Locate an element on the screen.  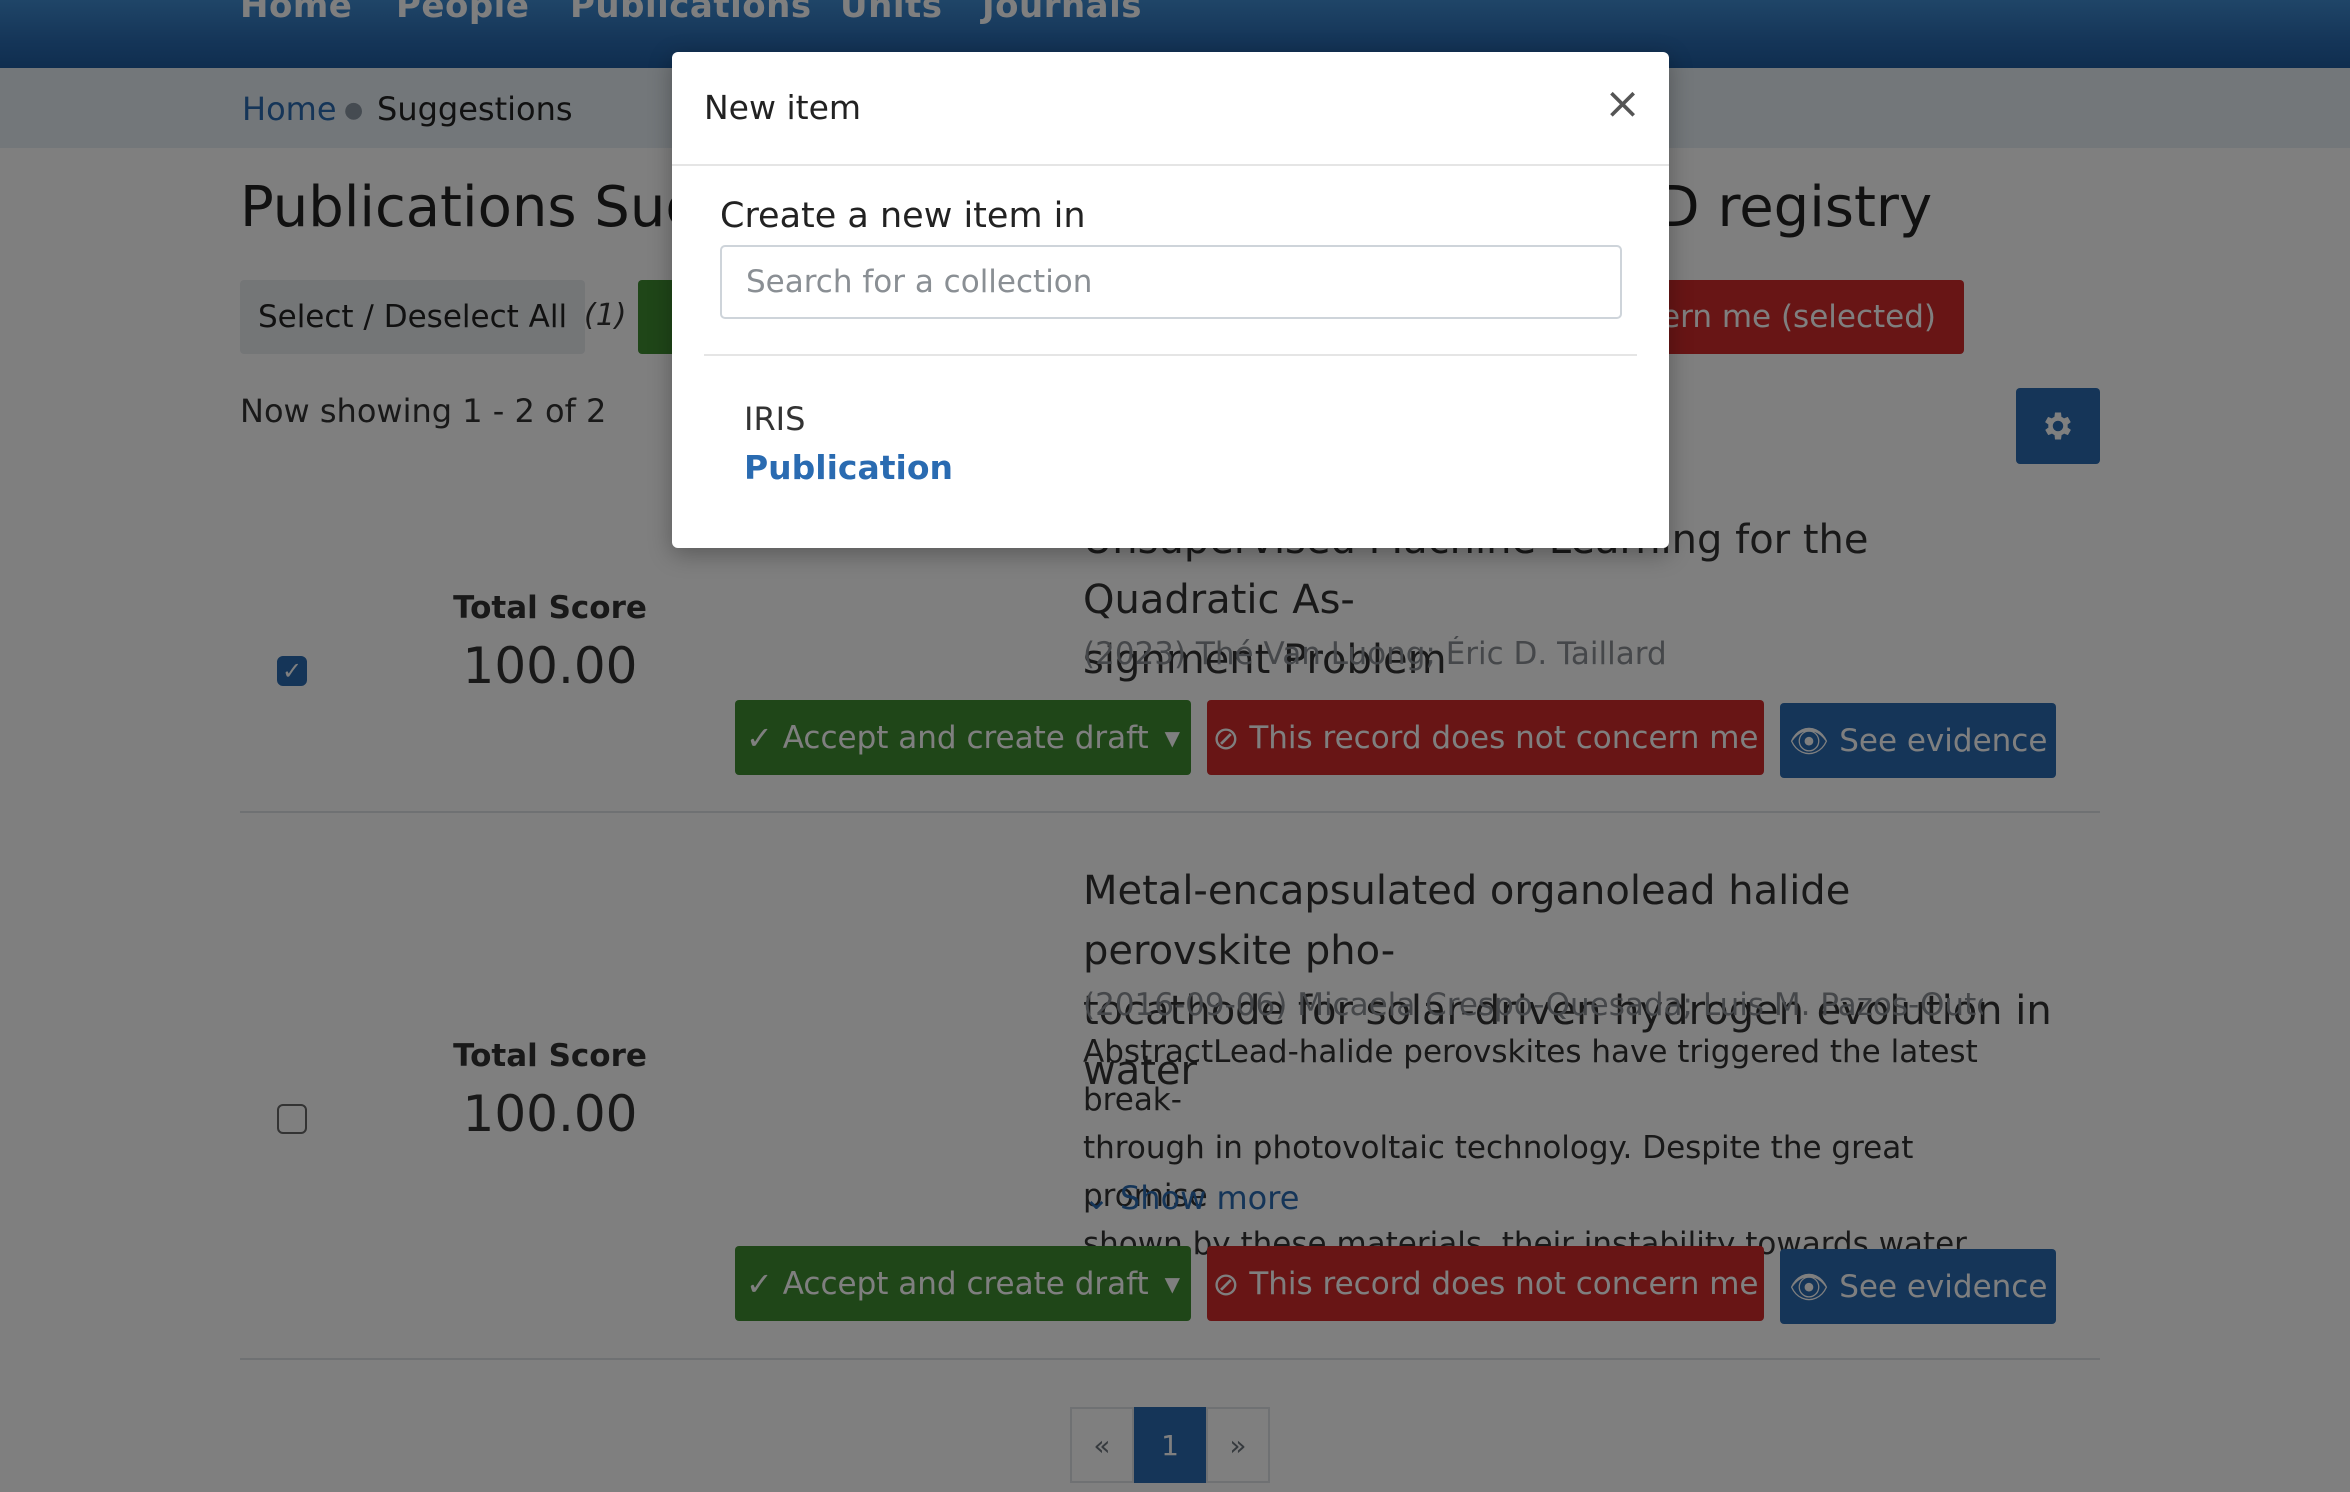
collection-option-publication: Publication is located at coordinates (848, 467).